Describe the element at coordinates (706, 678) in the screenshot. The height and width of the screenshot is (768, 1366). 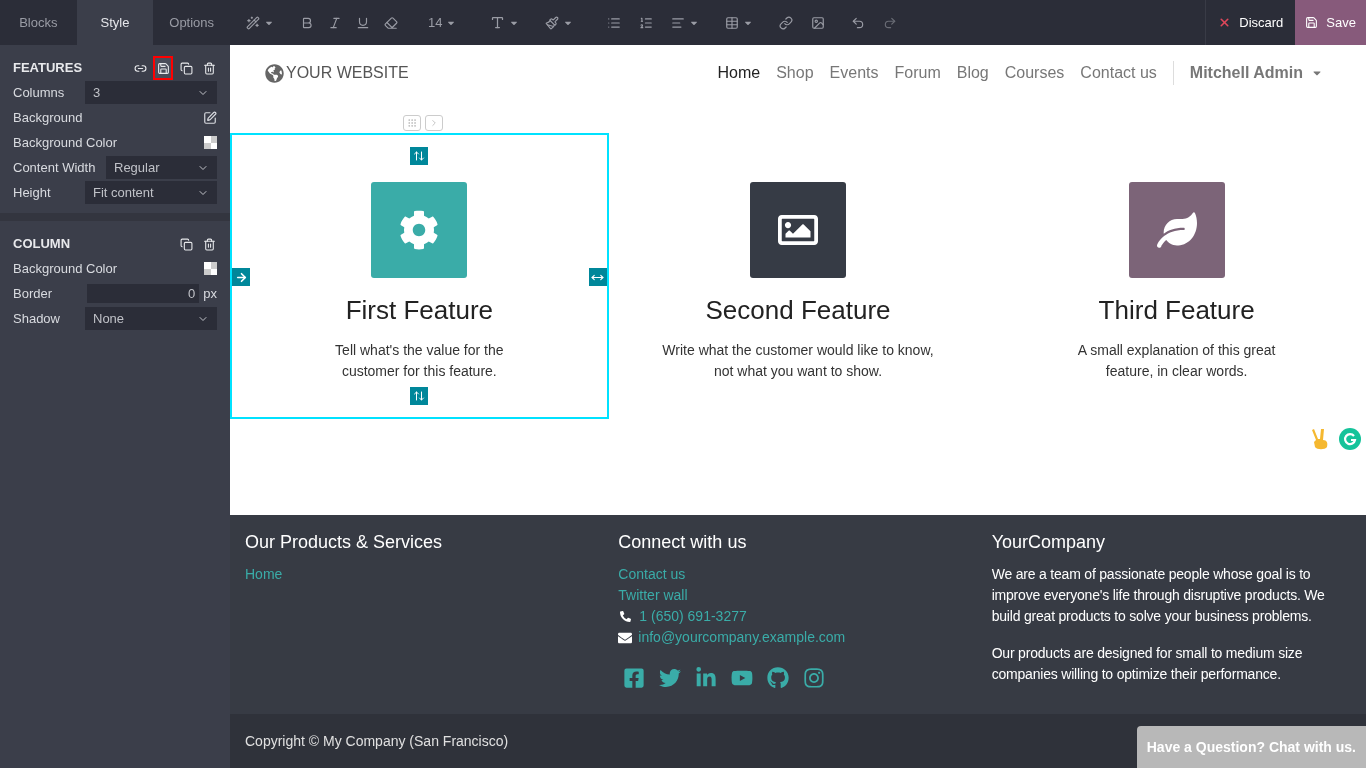
I see `linkedin-icon` at that location.